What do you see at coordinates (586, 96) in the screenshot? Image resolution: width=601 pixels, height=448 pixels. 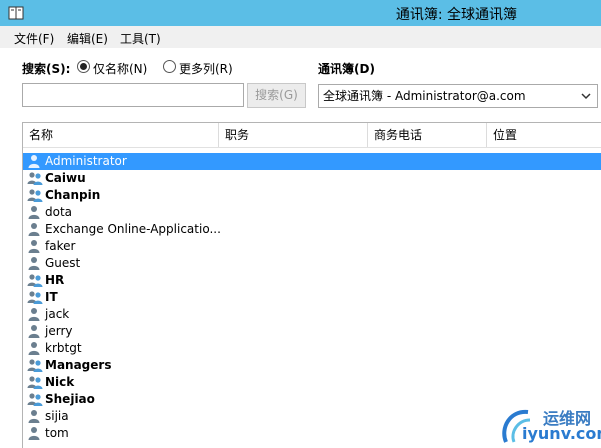 I see `chevron-down-icon` at bounding box center [586, 96].